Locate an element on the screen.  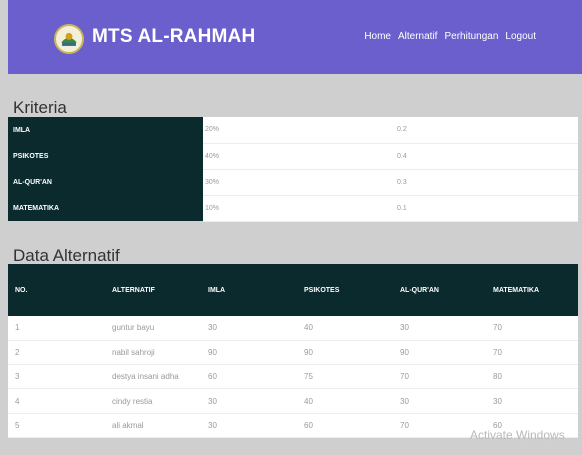
cell-psikotes: 75 is located at coordinates (345, 377).